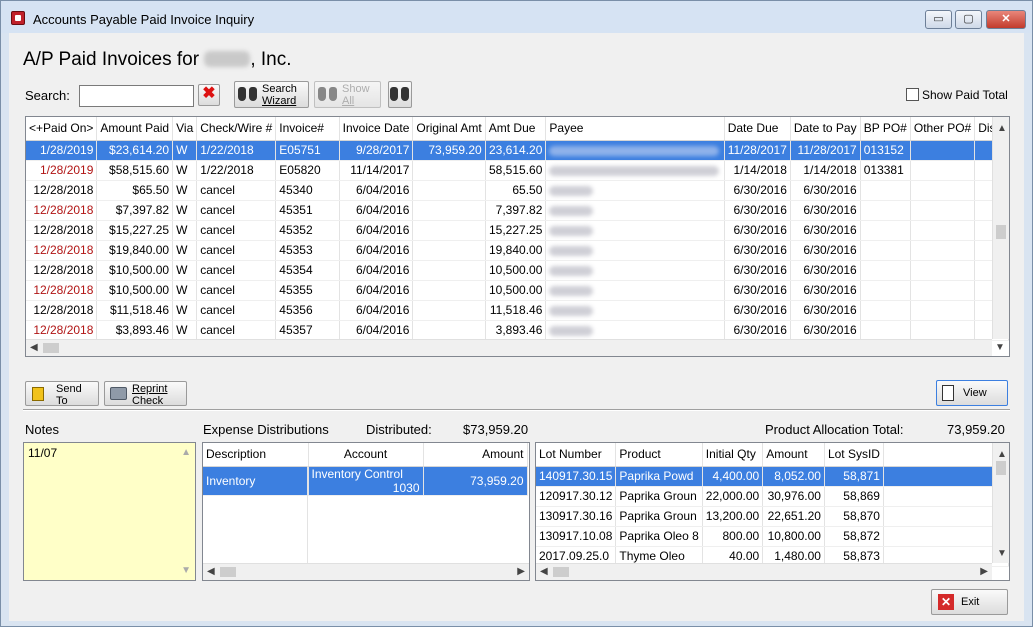 The width and height of the screenshot is (1033, 627). What do you see at coordinates (135, 129) in the screenshot?
I see `column-header: Amount Paid` at bounding box center [135, 129].